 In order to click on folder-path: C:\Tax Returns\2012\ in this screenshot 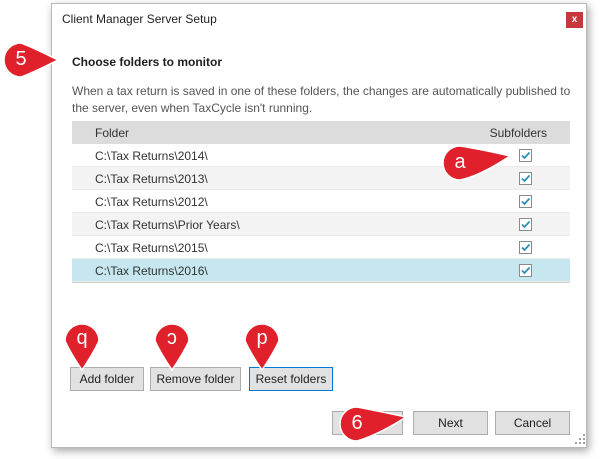, I will do `click(151, 202)`.